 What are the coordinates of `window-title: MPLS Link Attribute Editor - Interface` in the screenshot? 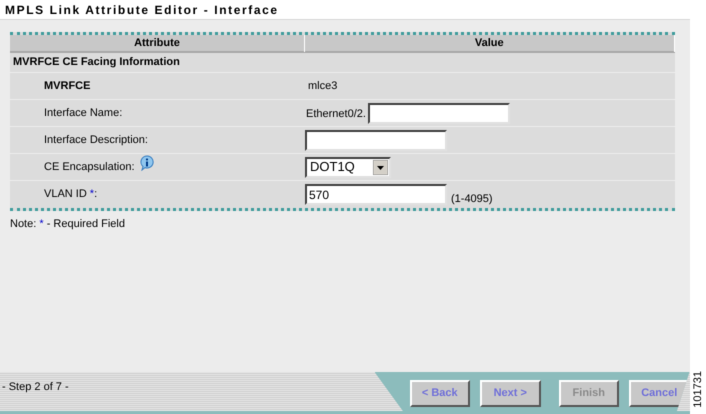 It's located at (142, 10).